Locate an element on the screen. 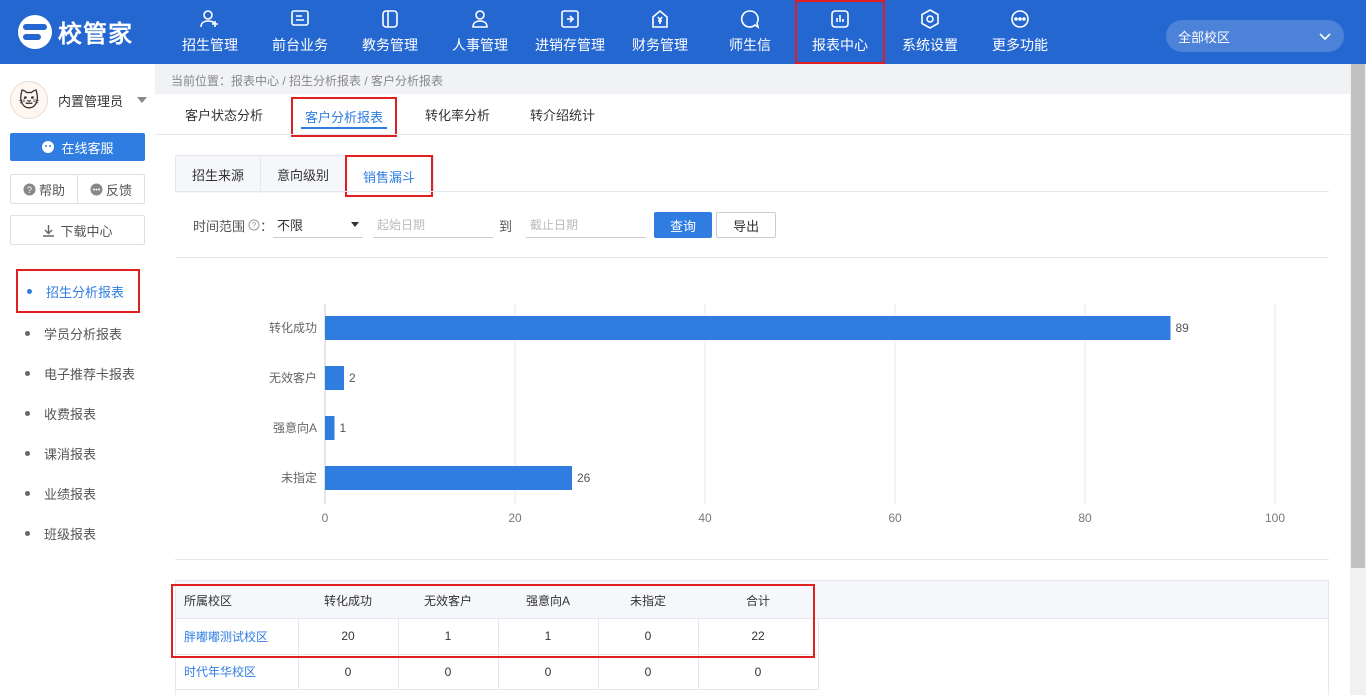  table-row: 胖嘟嘟测试校区 20 1 1 0 22 is located at coordinates (497, 637).